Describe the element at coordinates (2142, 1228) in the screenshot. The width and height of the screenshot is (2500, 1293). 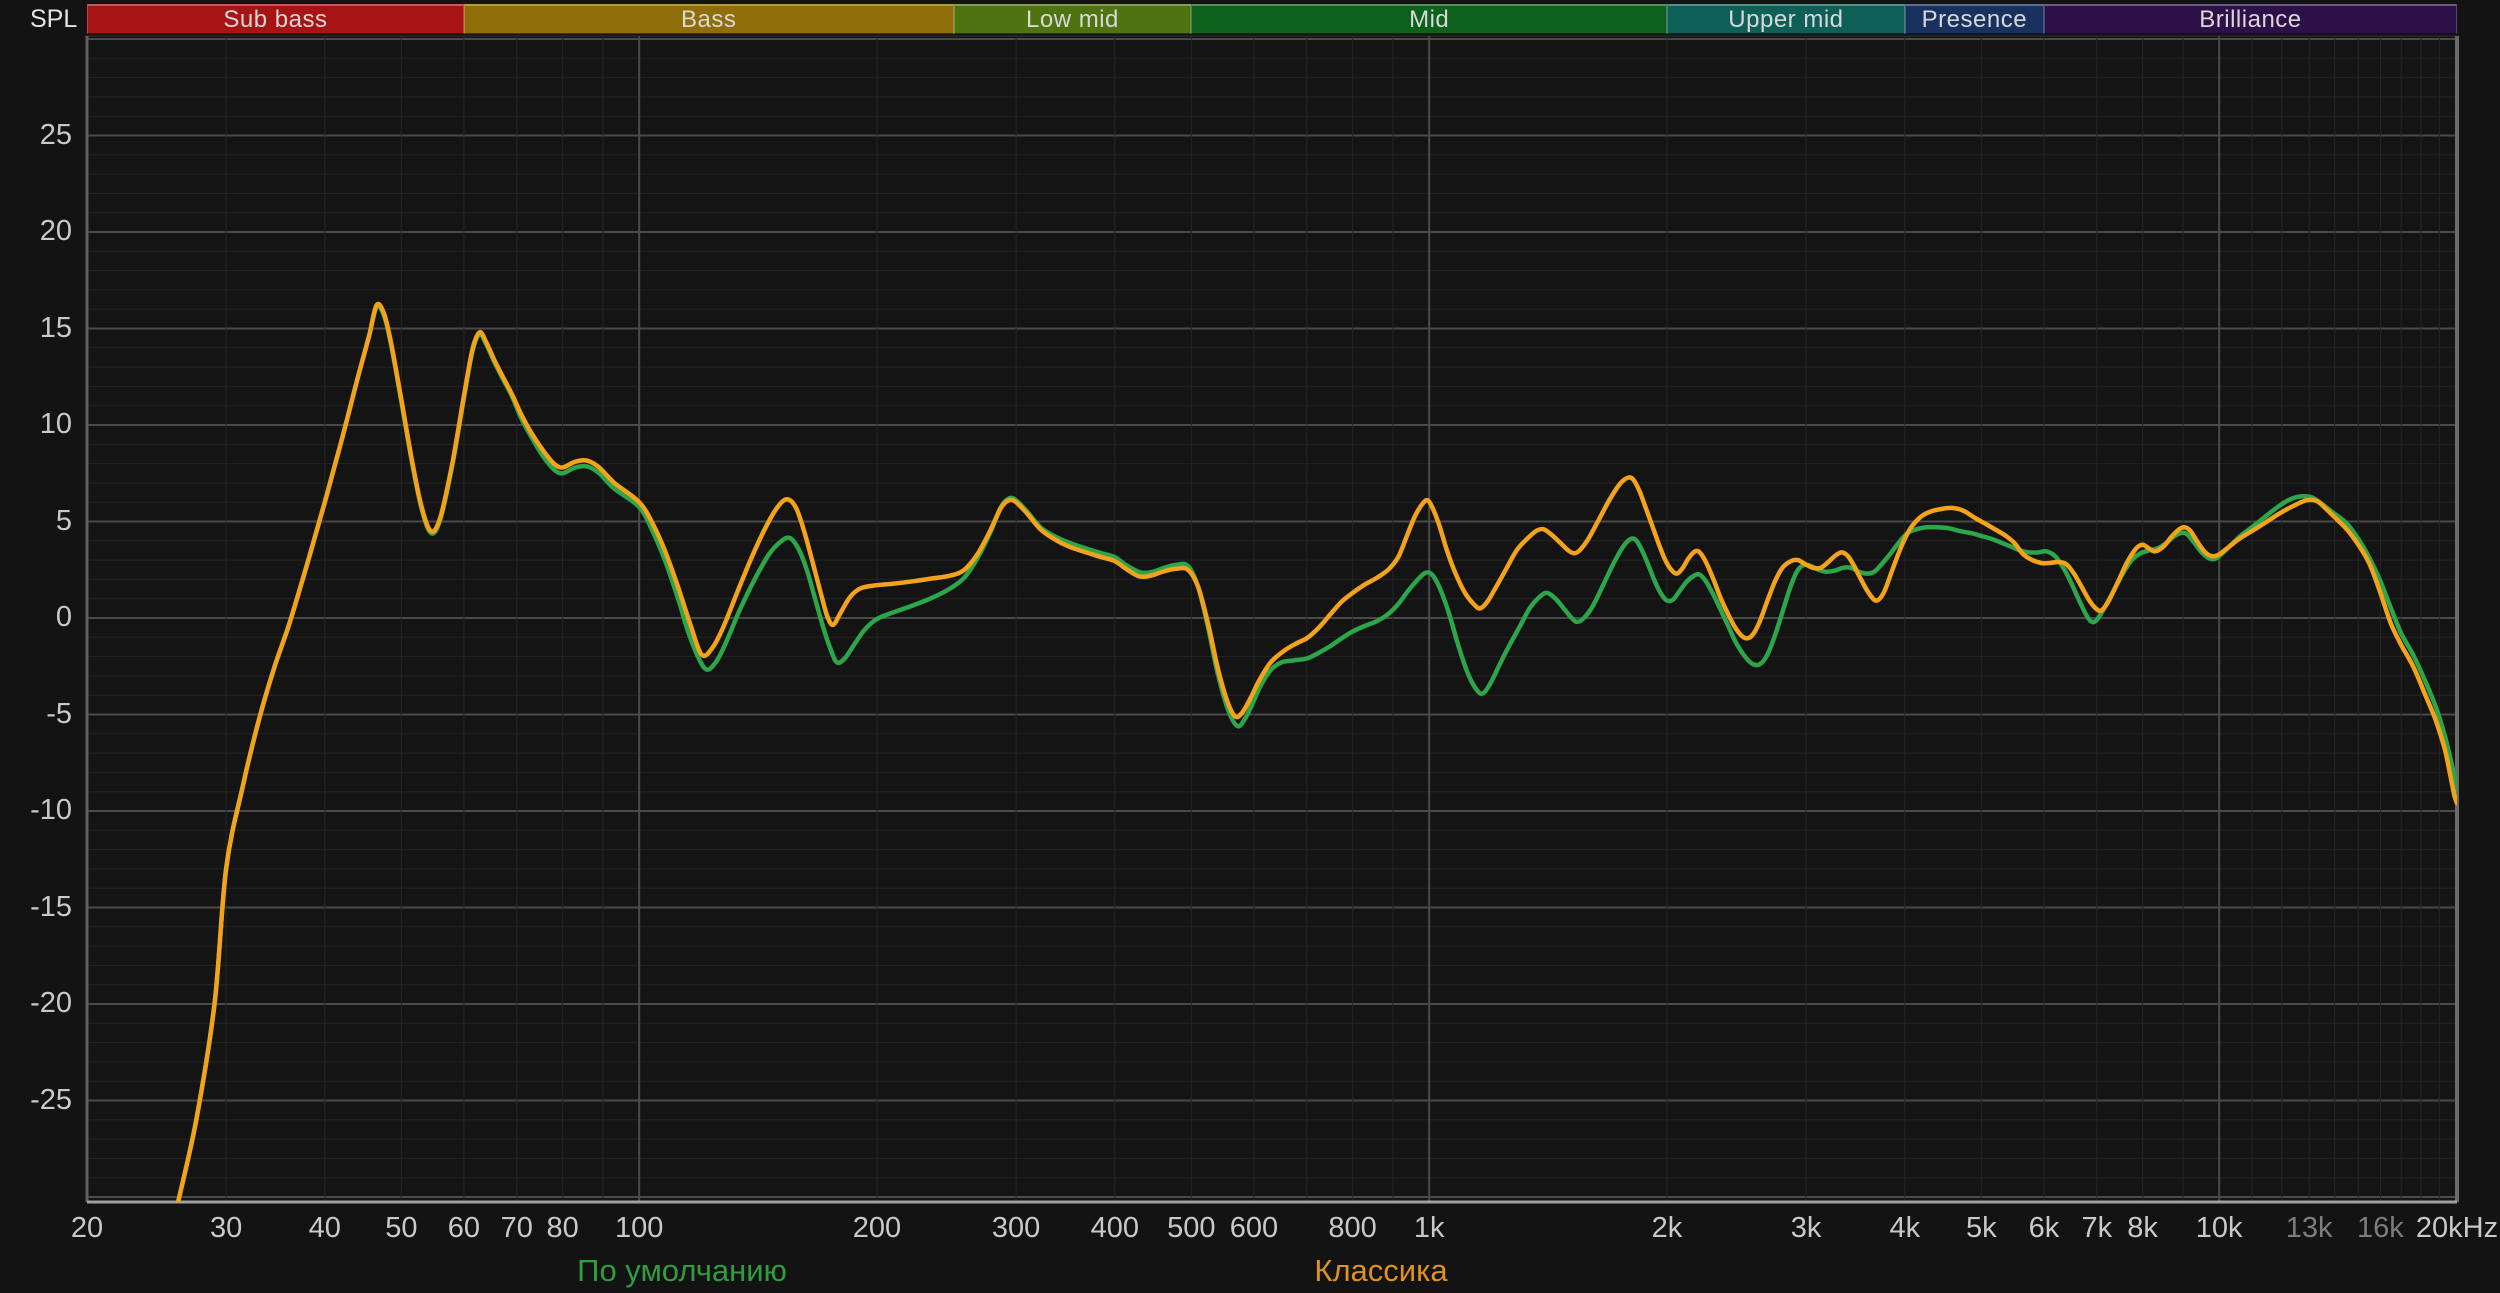
I see `x-tick-label-8k: 8k` at that location.